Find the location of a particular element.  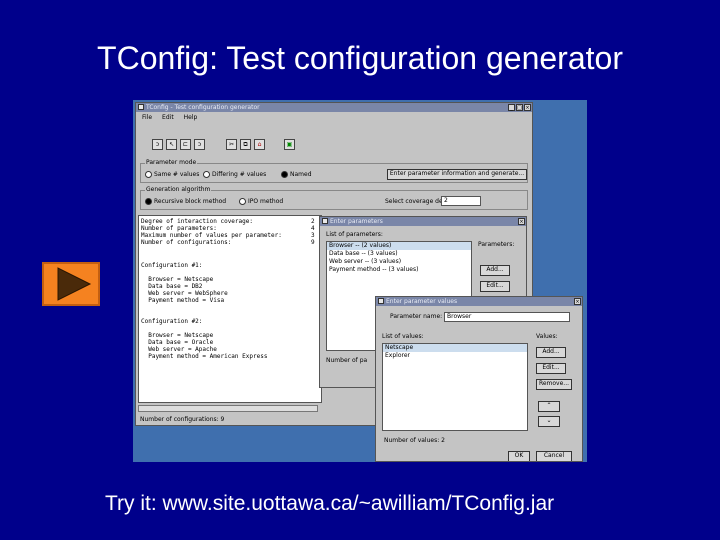

slide-title: TConfig: Test configuration generator is located at coordinates (360, 58).